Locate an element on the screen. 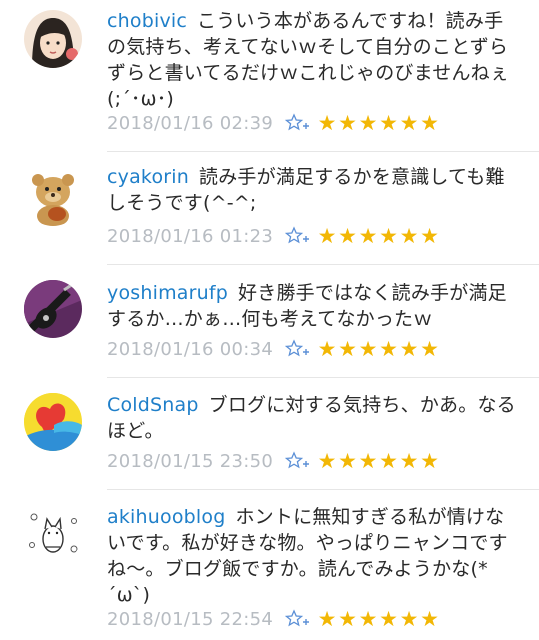  comment-meta: 2018/01/15 23:50 ★ ★ ★ ★ ★ ★ is located at coordinates (273, 461).